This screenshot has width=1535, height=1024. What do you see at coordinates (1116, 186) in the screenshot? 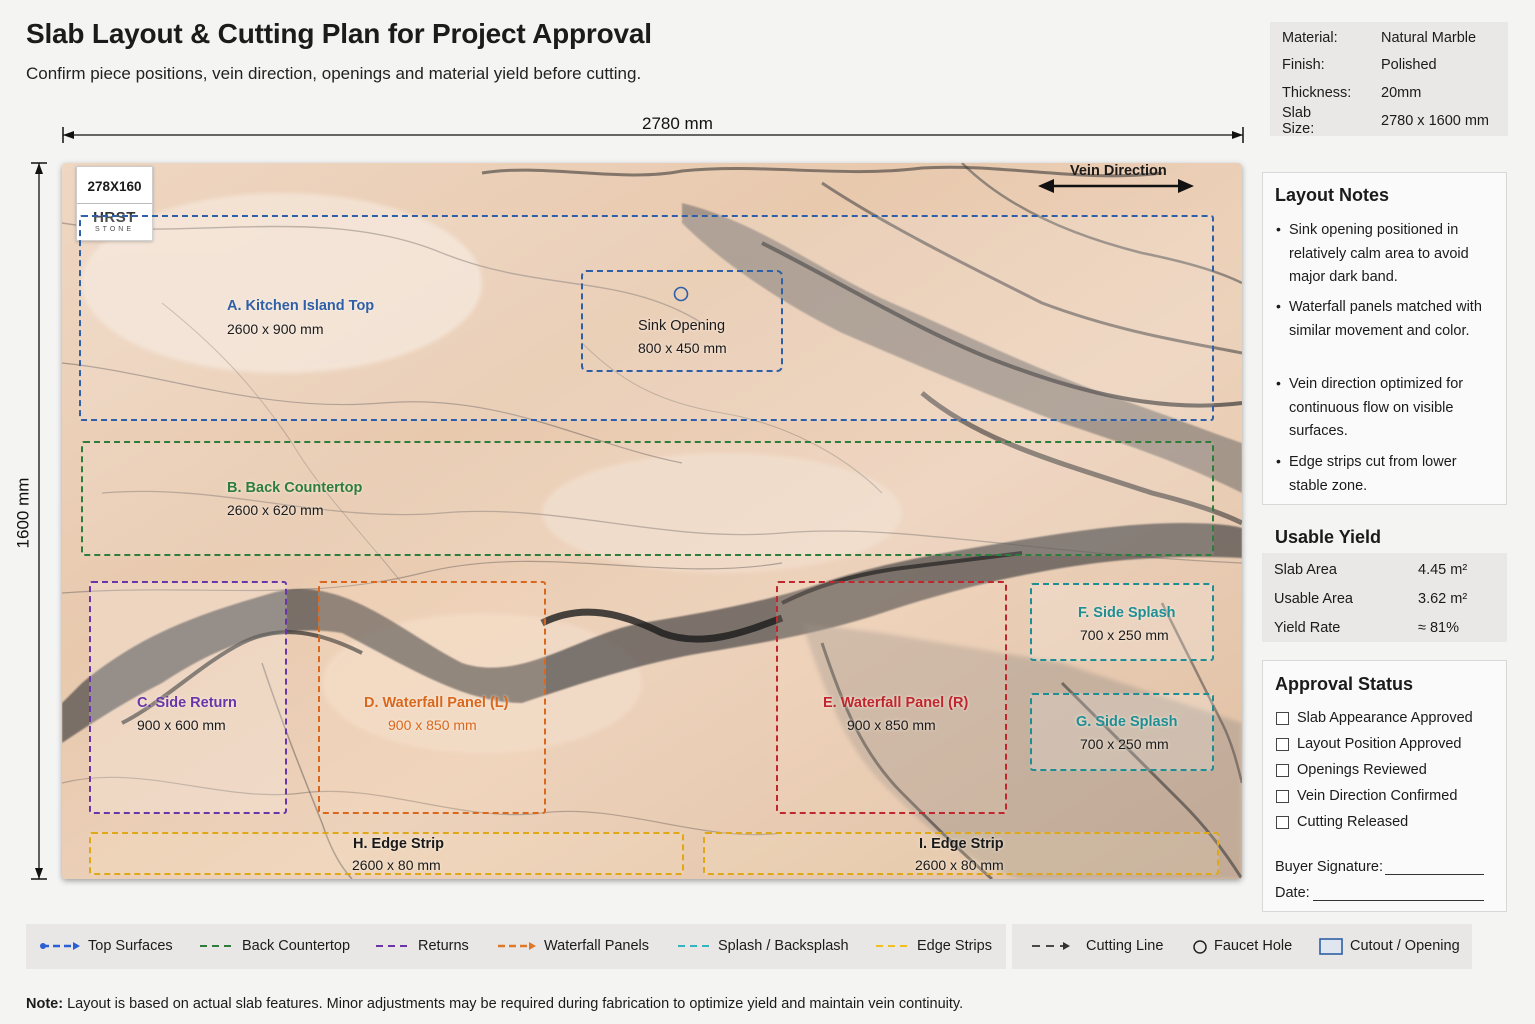
I see `vein-direction-arrow-icon` at bounding box center [1116, 186].